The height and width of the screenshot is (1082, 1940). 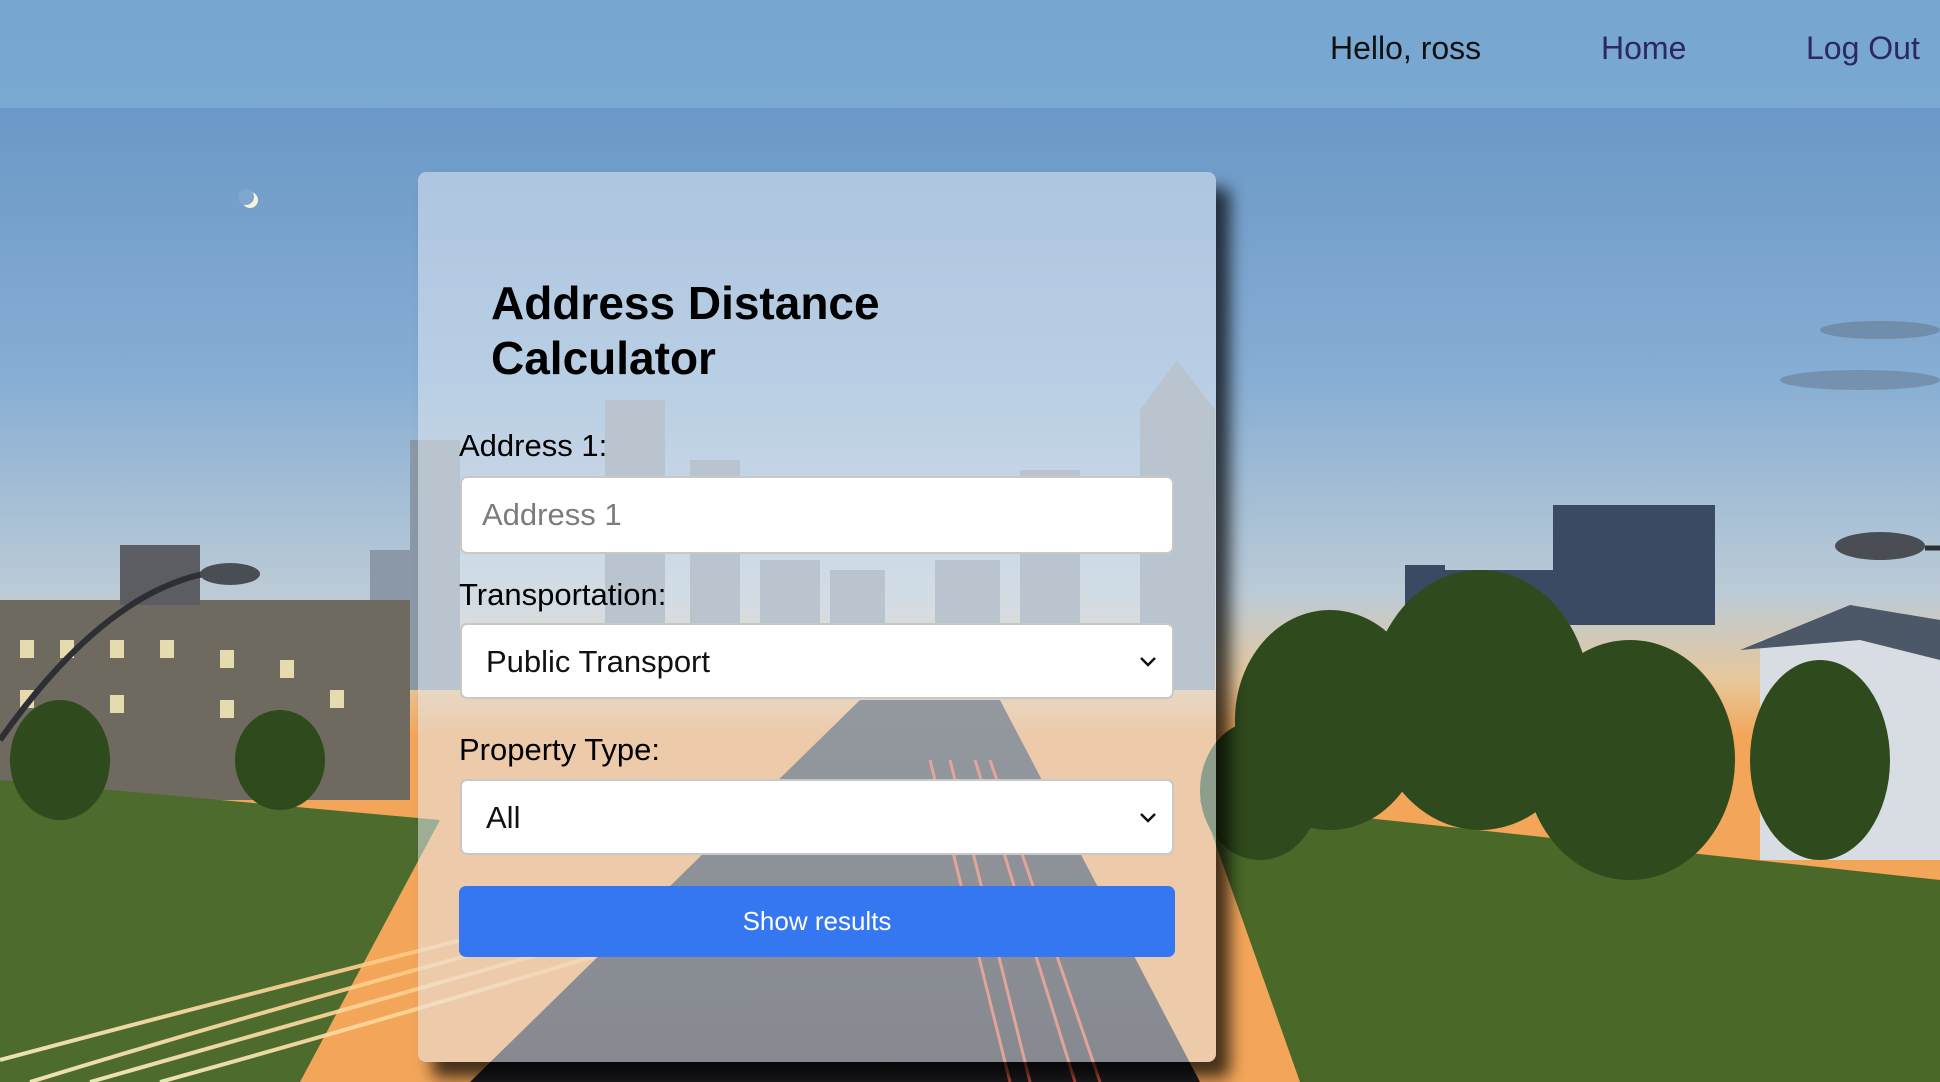 What do you see at coordinates (817, 515) in the screenshot?
I see `address-input` at bounding box center [817, 515].